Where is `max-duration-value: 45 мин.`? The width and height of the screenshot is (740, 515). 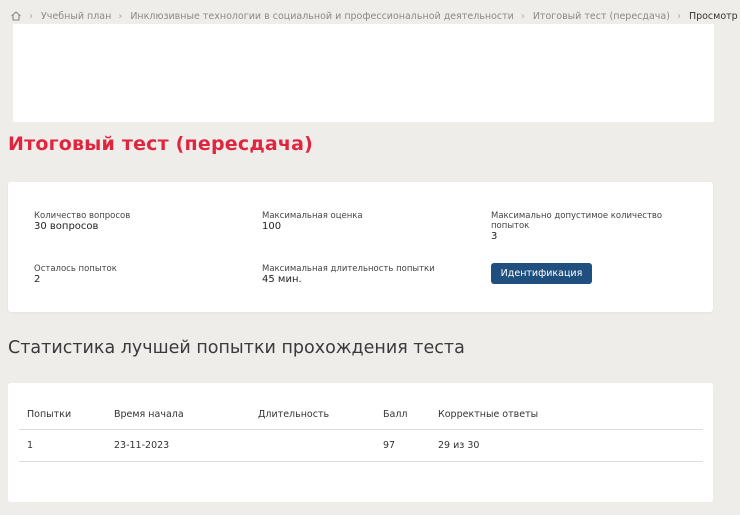
max-duration-value: 45 мин. is located at coordinates (282, 279).